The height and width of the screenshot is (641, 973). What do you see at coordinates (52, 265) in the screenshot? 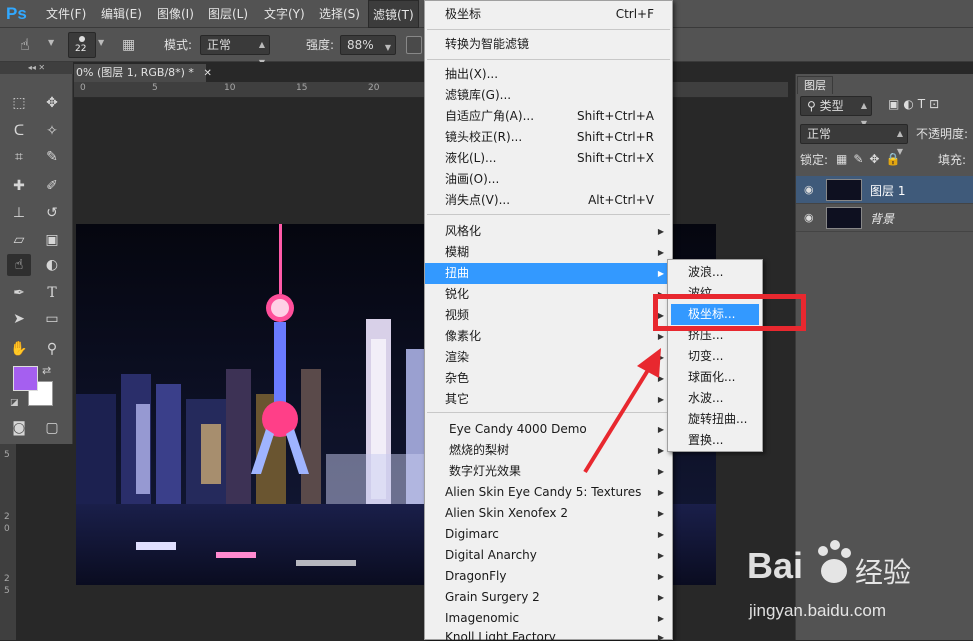
I see `dodge-tool-icon: ◐` at bounding box center [52, 265].